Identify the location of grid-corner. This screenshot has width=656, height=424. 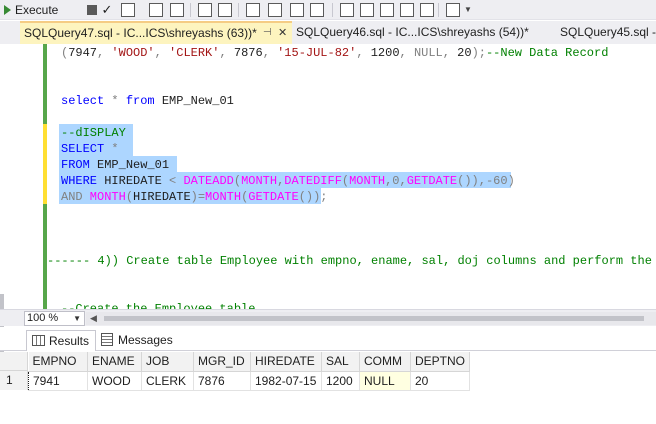
(14, 361).